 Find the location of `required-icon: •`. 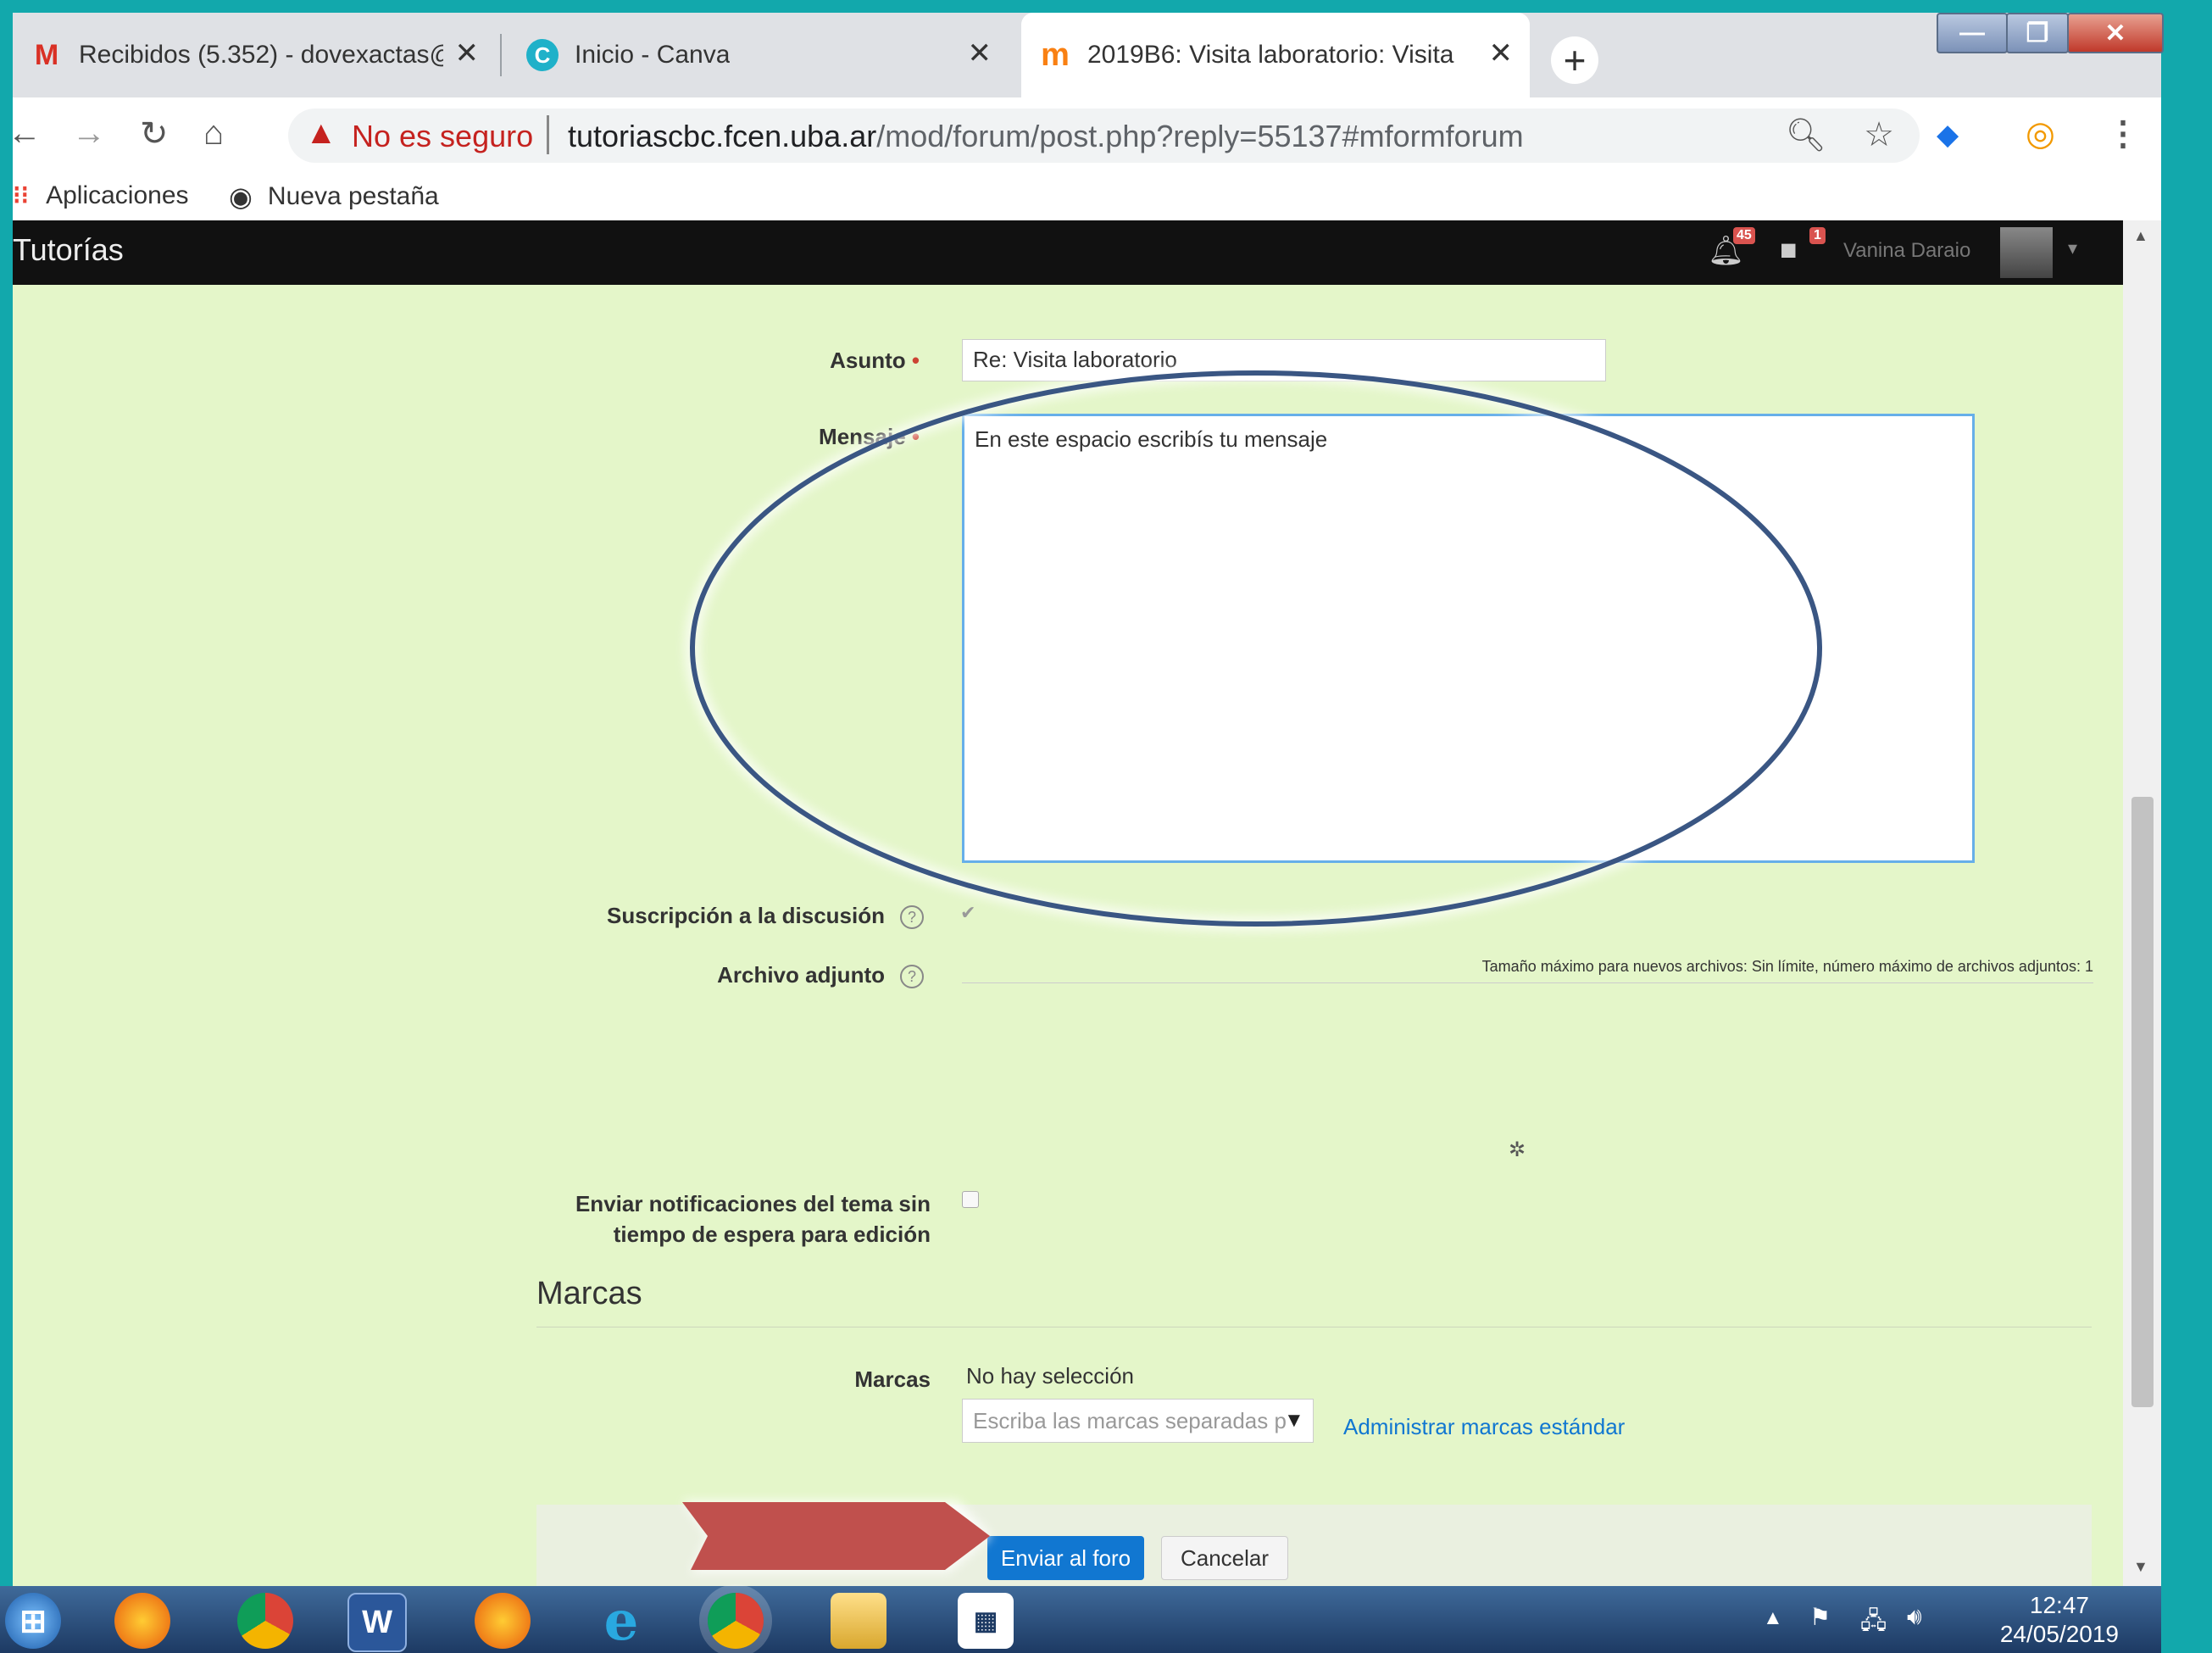

required-icon: • is located at coordinates (915, 360).